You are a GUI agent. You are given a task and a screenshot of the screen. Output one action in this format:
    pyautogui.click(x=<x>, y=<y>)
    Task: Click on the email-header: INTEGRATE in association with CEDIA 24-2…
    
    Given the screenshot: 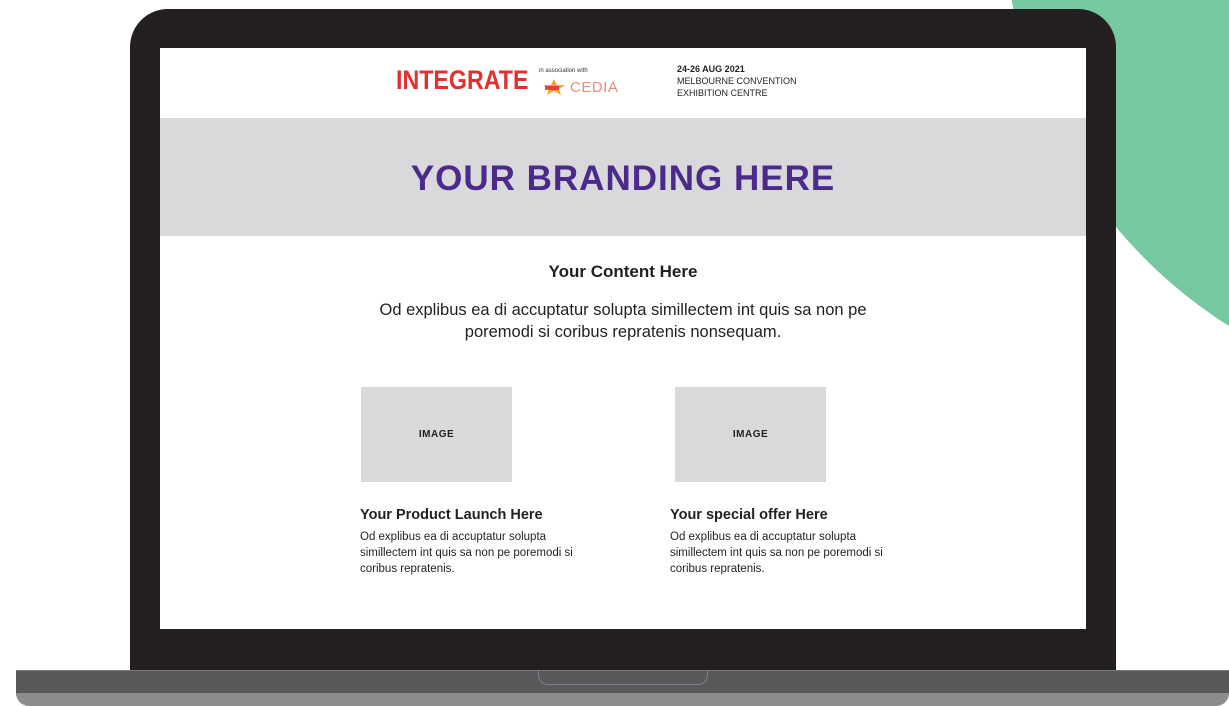 What is the action you would take?
    pyautogui.click(x=623, y=83)
    